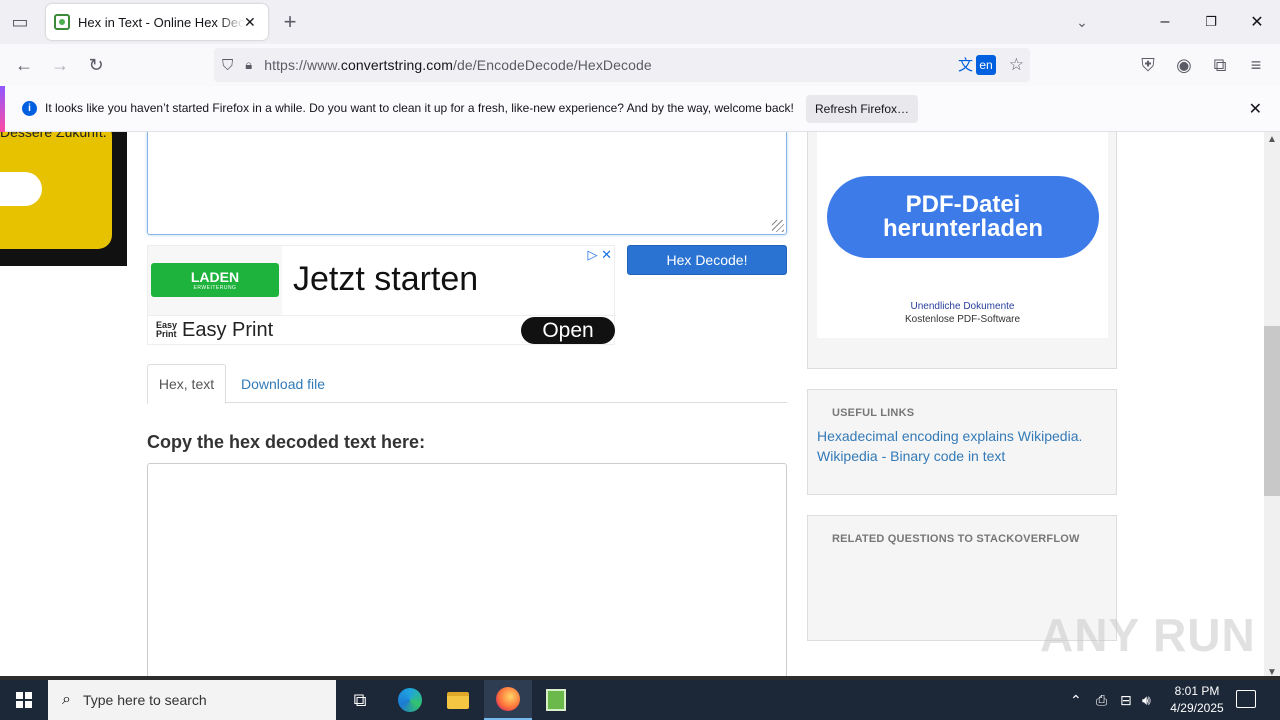 The height and width of the screenshot is (720, 1280). I want to click on related-questions-title: RELATED QUESTIONS TO STACKOVERFLOW, so click(956, 539).